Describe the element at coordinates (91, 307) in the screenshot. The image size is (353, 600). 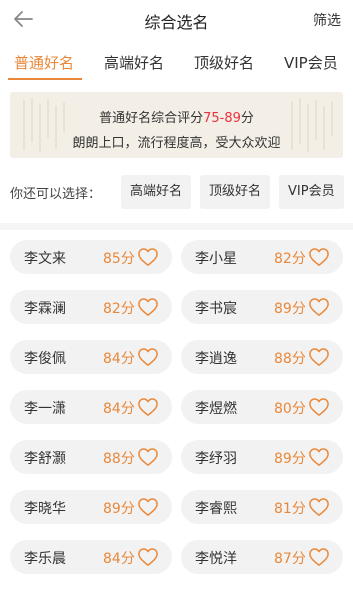
I see `name-card: 李霖澜 82分` at that location.